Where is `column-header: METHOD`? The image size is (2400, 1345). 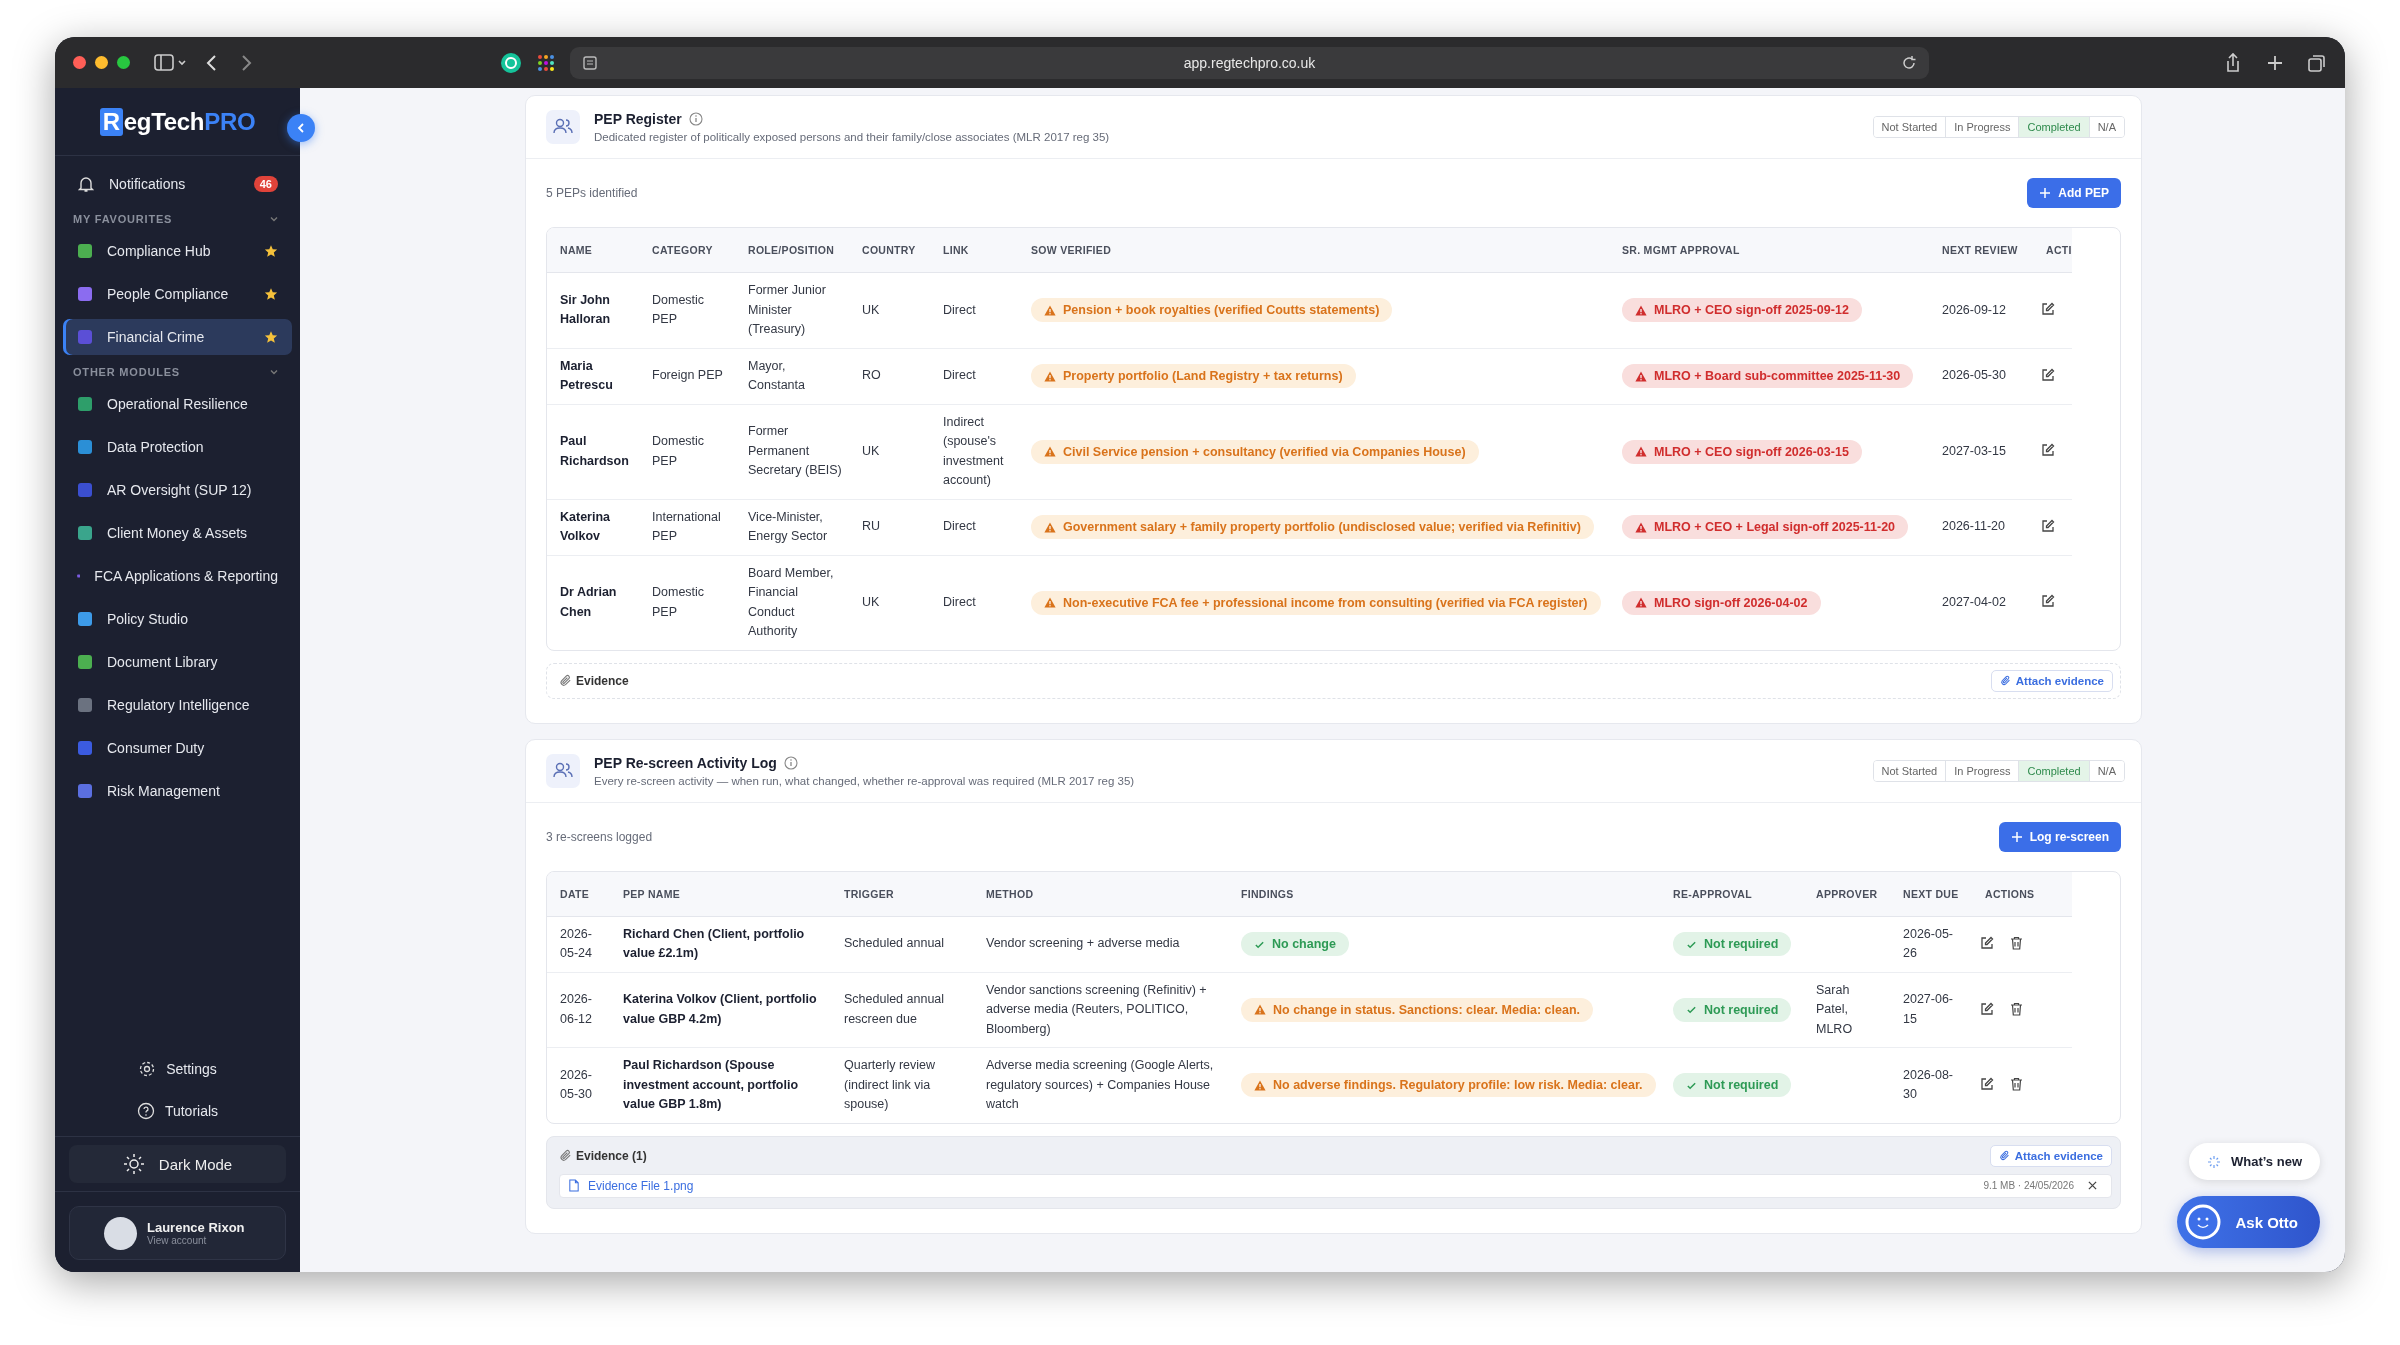
column-header: METHOD is located at coordinates (1010, 893).